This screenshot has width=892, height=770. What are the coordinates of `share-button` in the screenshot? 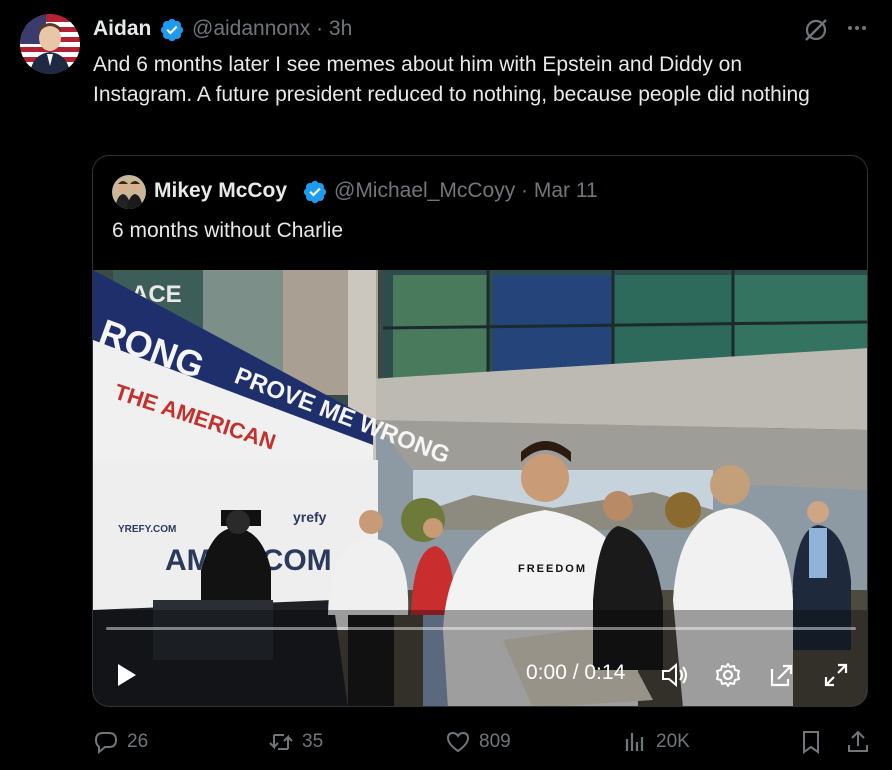 It's located at (862, 742).